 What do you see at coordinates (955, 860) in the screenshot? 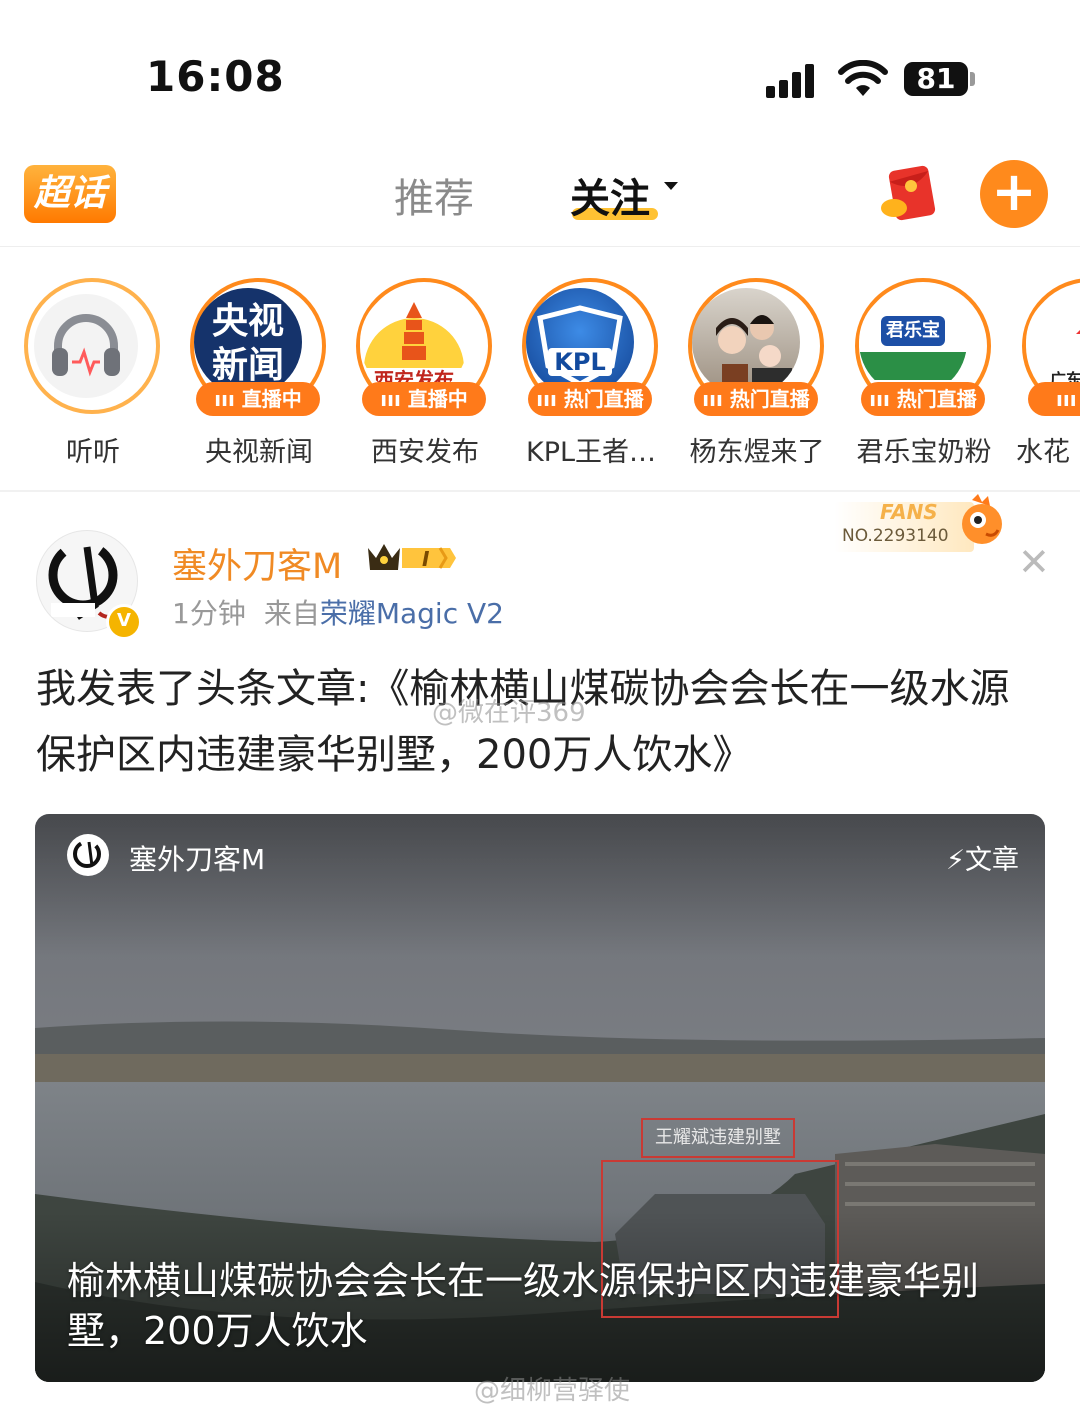
I see `lightning-icon: ⚡` at bounding box center [955, 860].